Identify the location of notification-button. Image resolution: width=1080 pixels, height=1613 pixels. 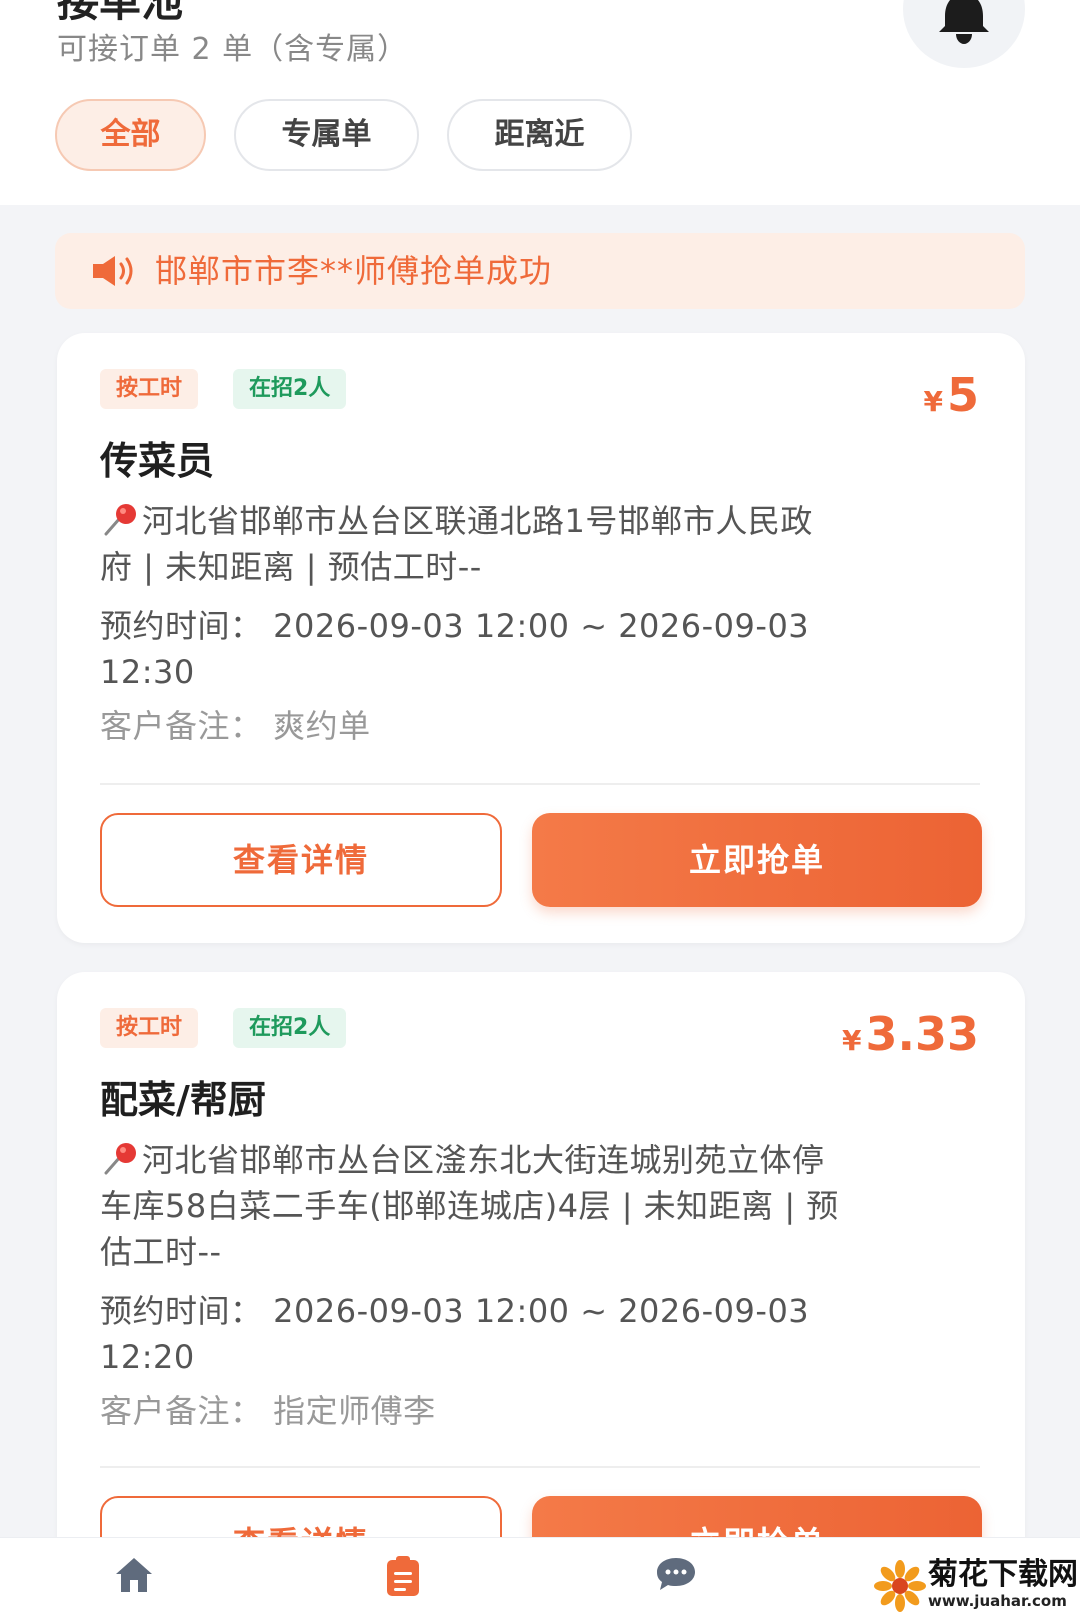
(964, 34).